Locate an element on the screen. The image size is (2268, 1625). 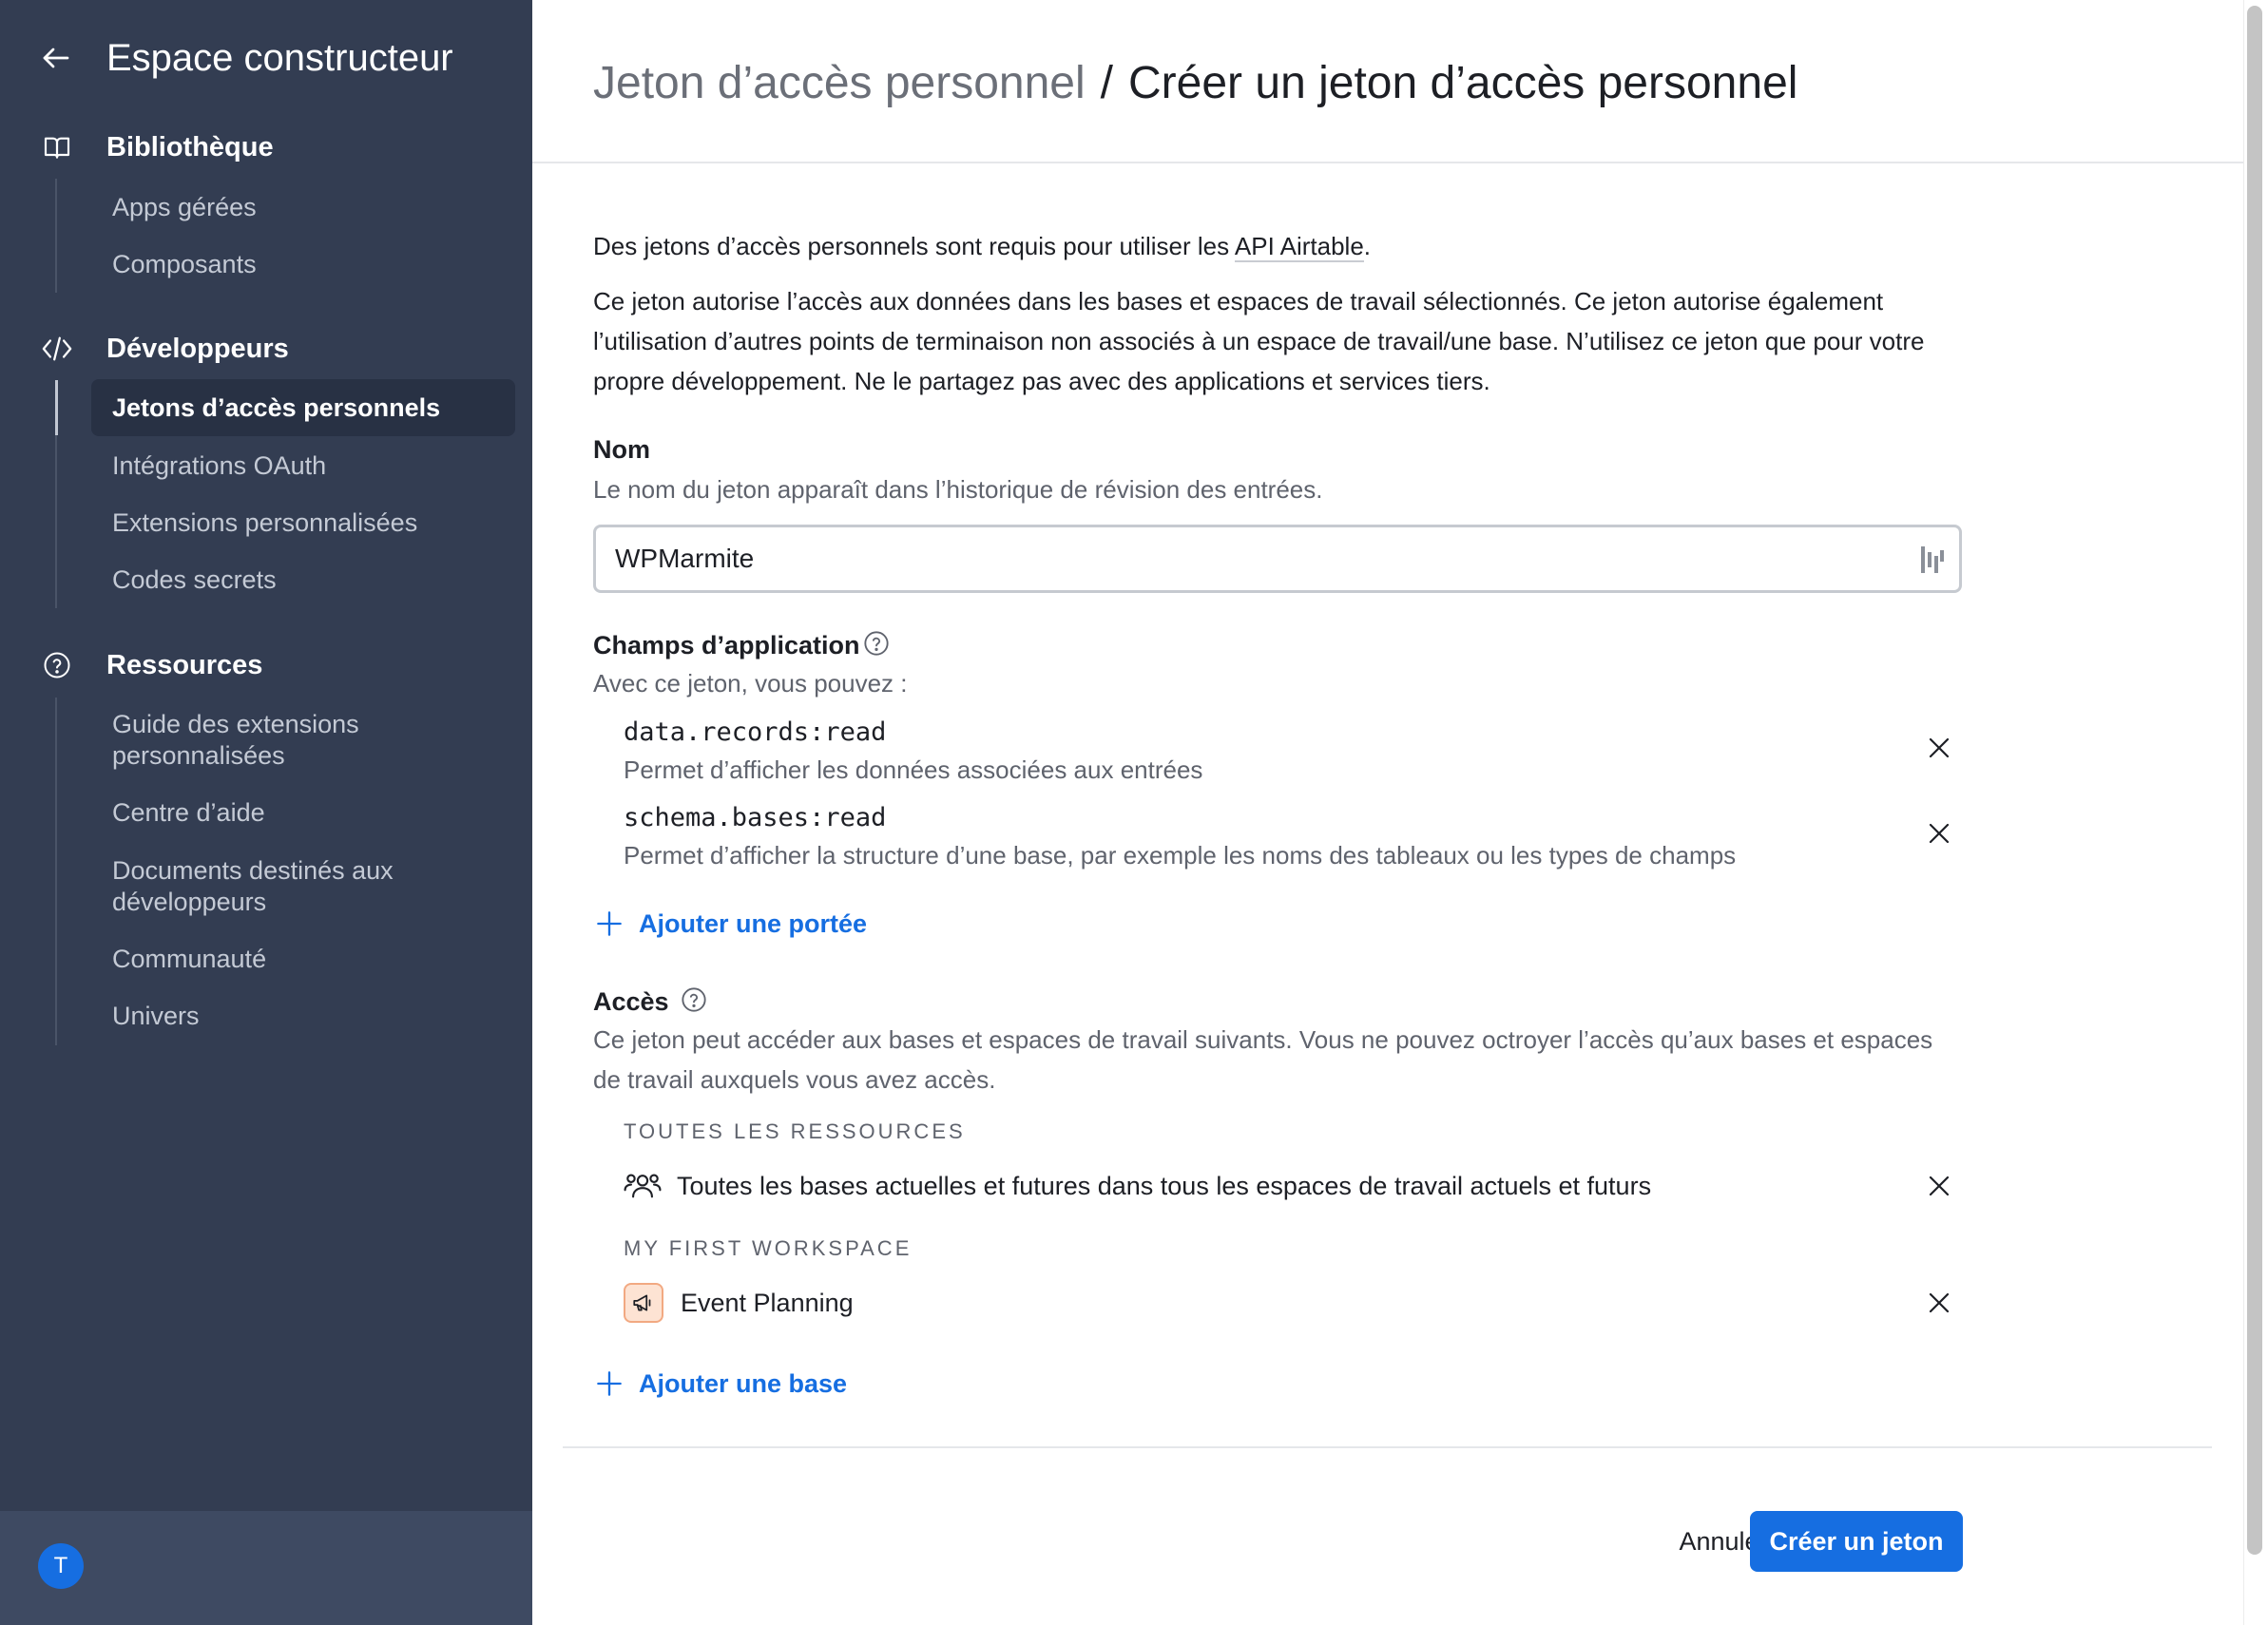
sidebar-item-extensions-guide: Guide des extensions personnalisées is located at coordinates (303, 741).